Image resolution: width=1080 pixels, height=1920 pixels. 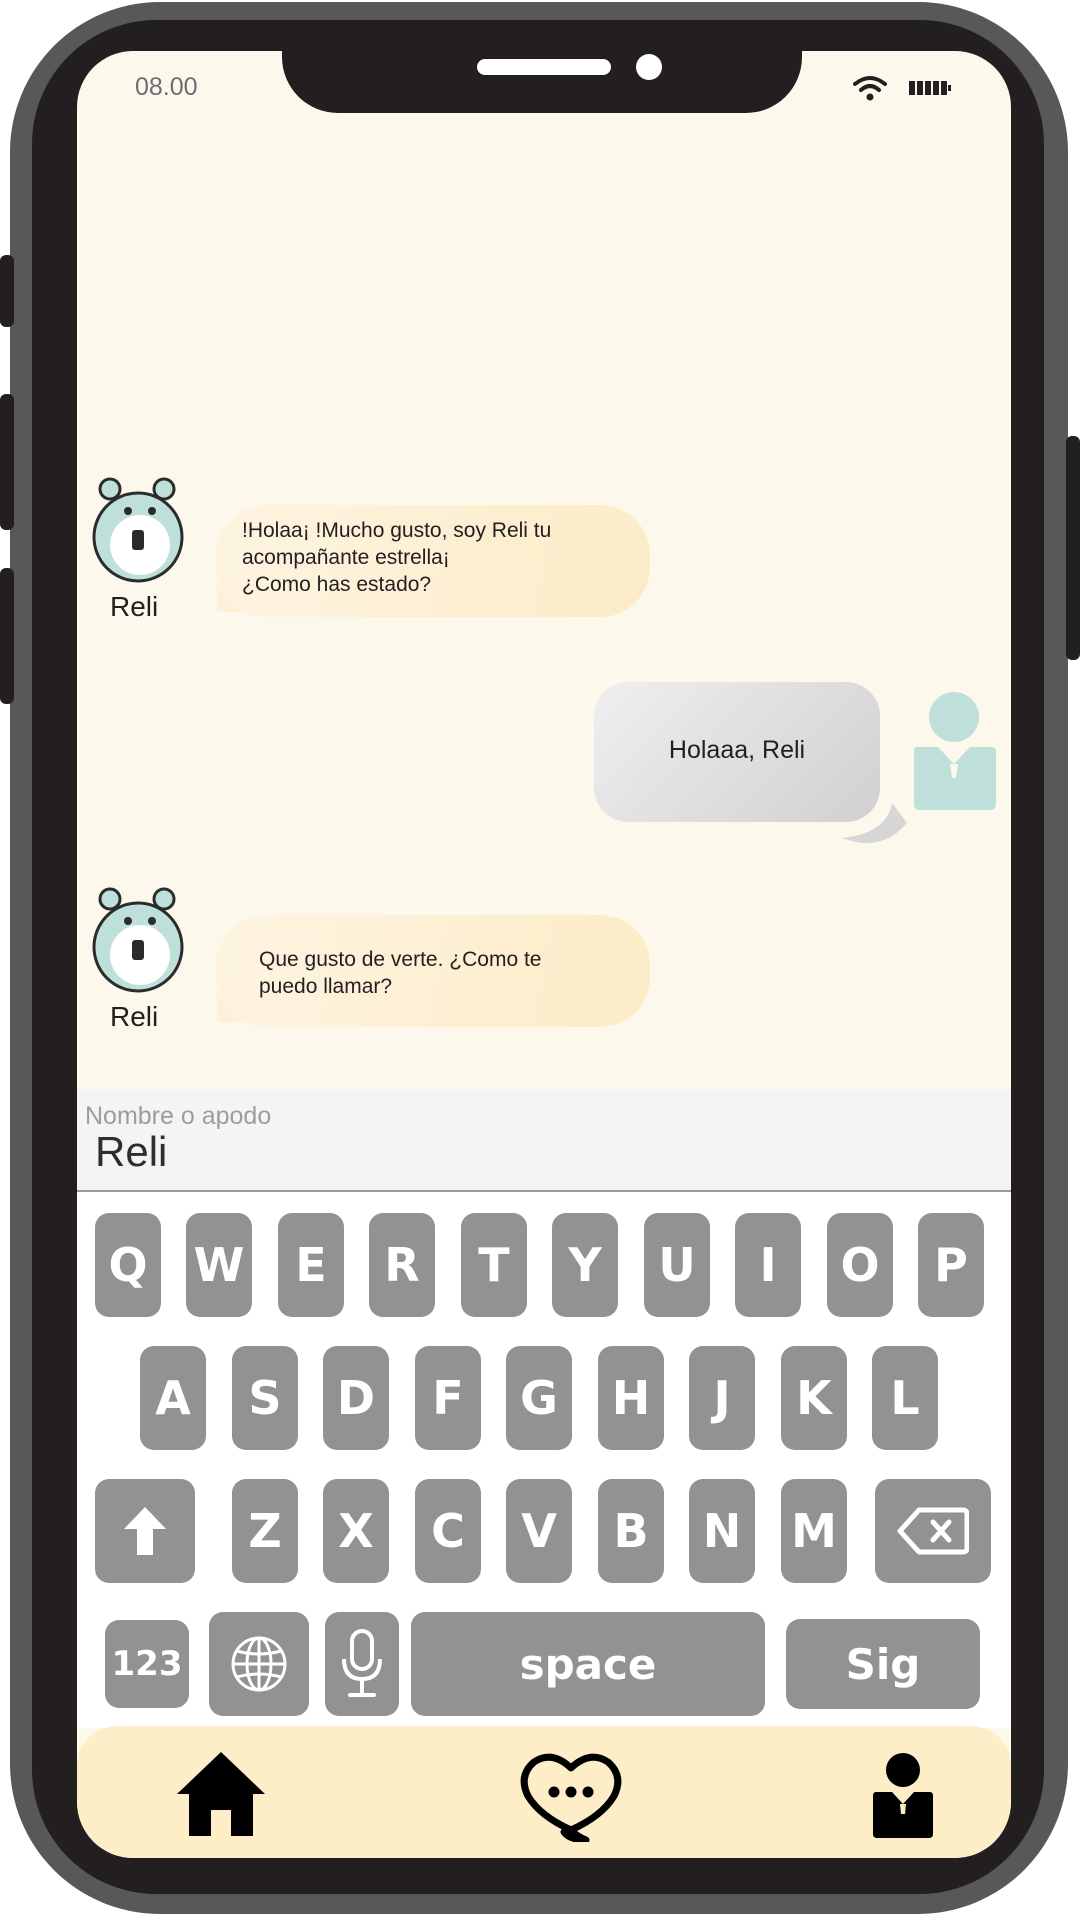 I want to click on key-f: F, so click(x=448, y=1398).